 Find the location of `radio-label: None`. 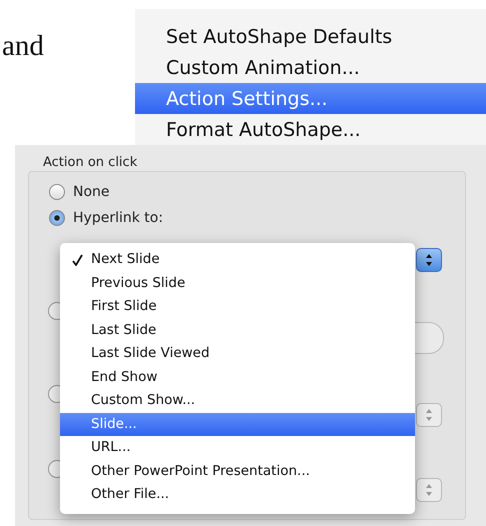

radio-label: None is located at coordinates (91, 192).